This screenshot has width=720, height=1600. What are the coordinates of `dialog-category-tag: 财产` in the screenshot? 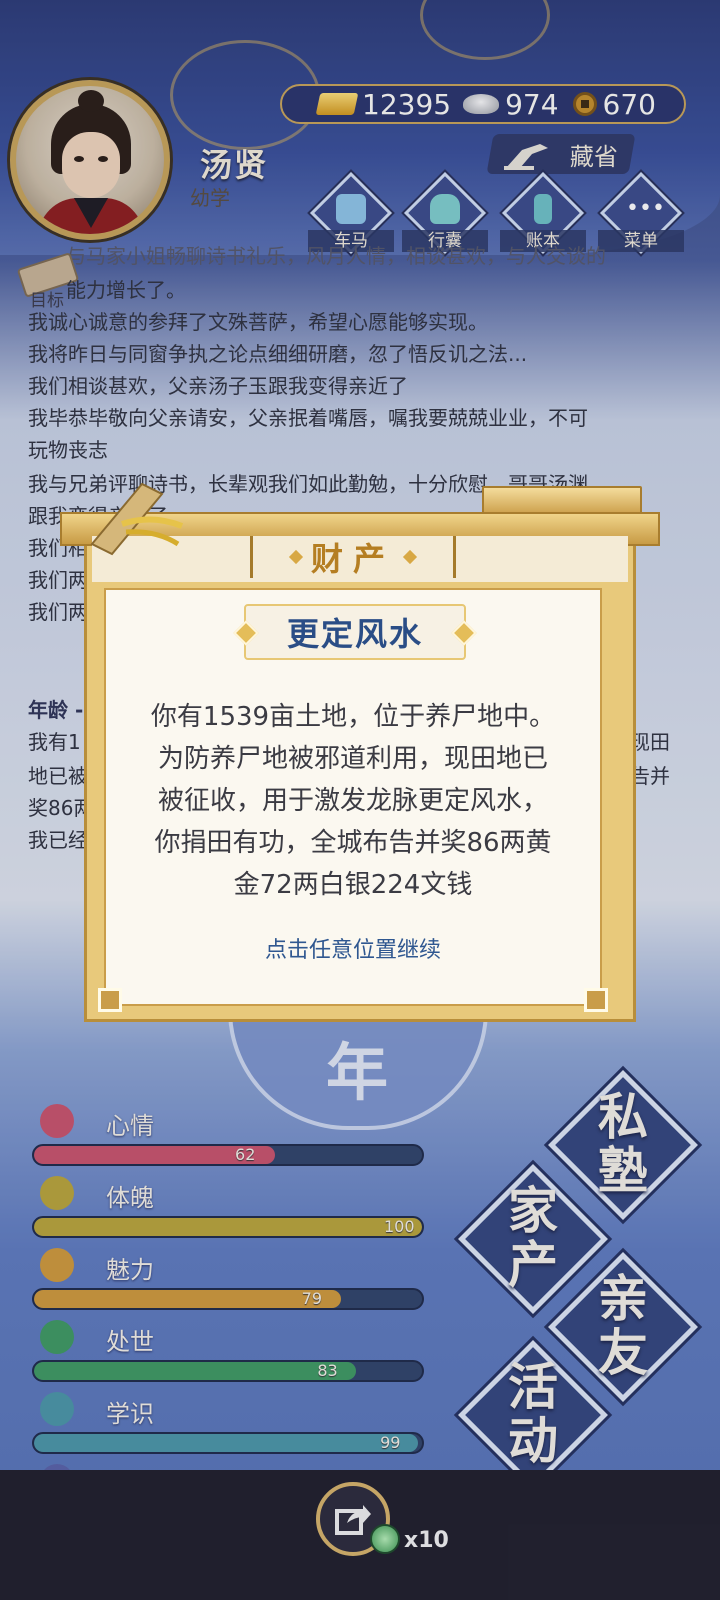 It's located at (353, 557).